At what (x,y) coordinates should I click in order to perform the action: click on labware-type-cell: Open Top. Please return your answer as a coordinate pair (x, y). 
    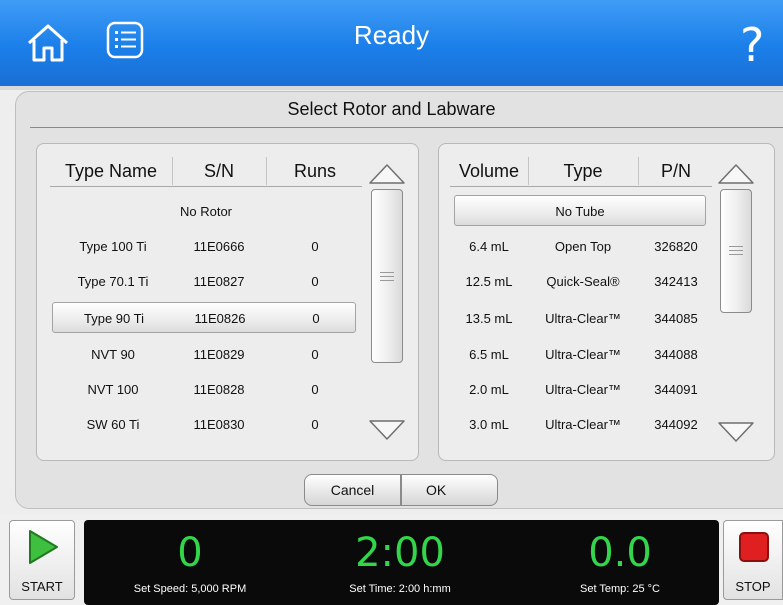
    Looking at the image, I should click on (583, 246).